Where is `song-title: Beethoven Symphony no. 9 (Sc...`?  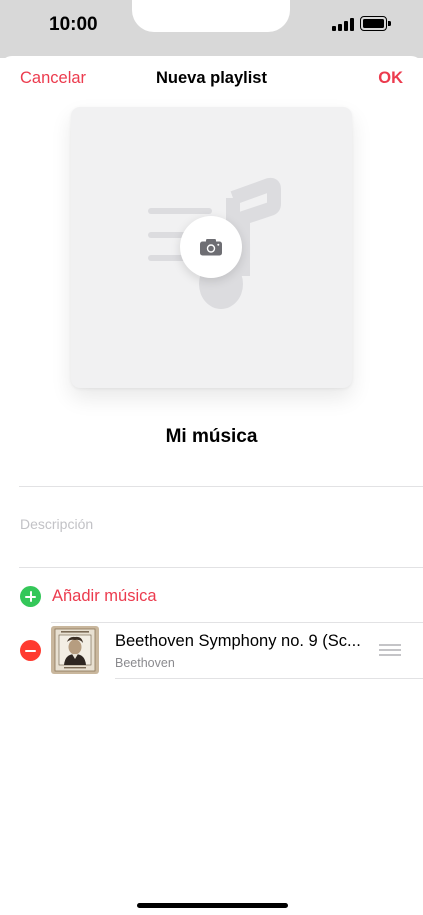 song-title: Beethoven Symphony no. 9 (Sc... is located at coordinates (238, 641).